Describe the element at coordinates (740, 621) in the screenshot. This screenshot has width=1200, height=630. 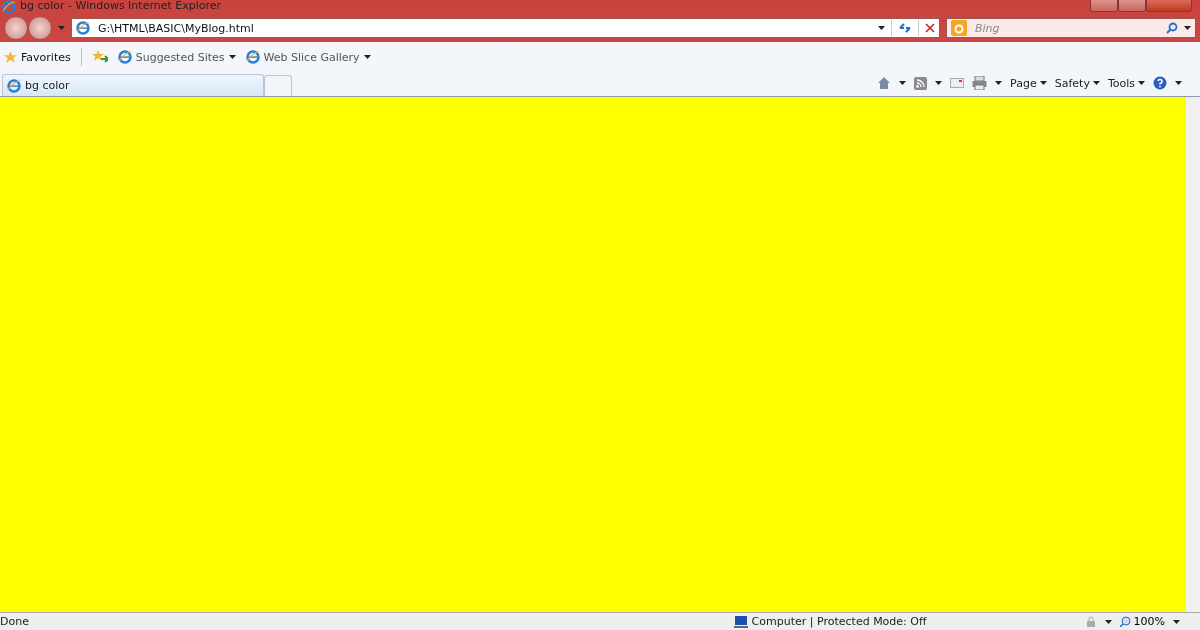
I see `monitor-icon` at that location.